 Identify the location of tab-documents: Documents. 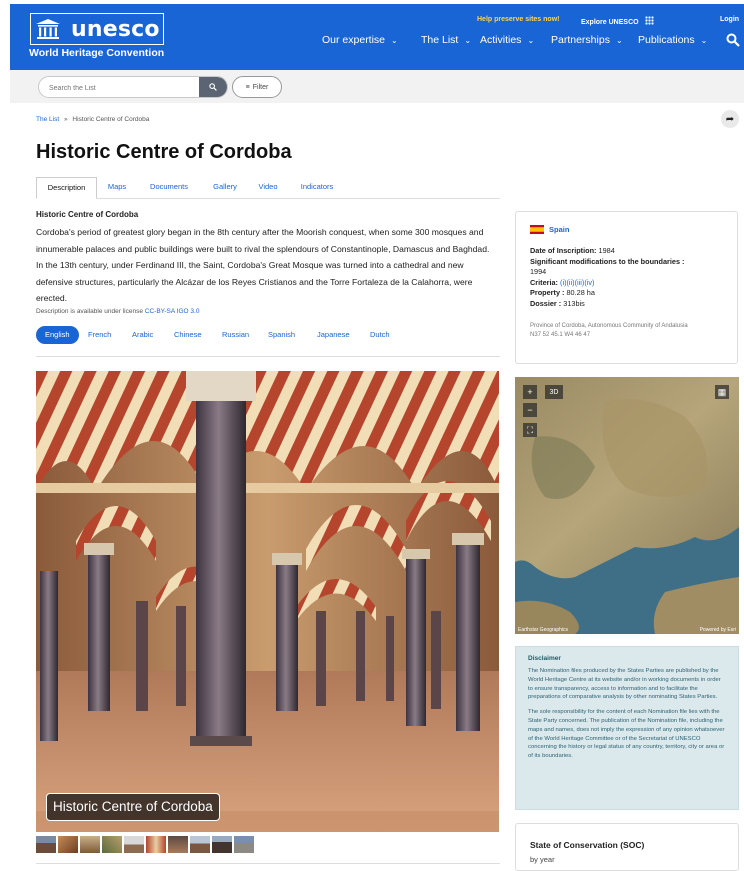
(169, 188).